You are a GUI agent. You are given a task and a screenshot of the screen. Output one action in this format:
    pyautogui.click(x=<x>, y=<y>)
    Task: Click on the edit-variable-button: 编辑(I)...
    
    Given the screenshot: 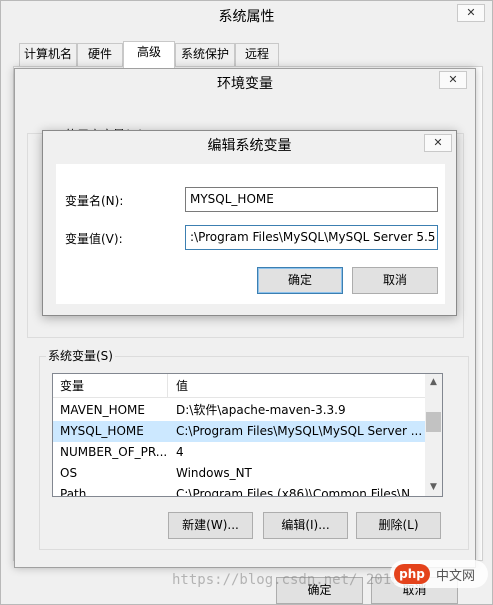 What is the action you would take?
    pyautogui.click(x=305, y=525)
    